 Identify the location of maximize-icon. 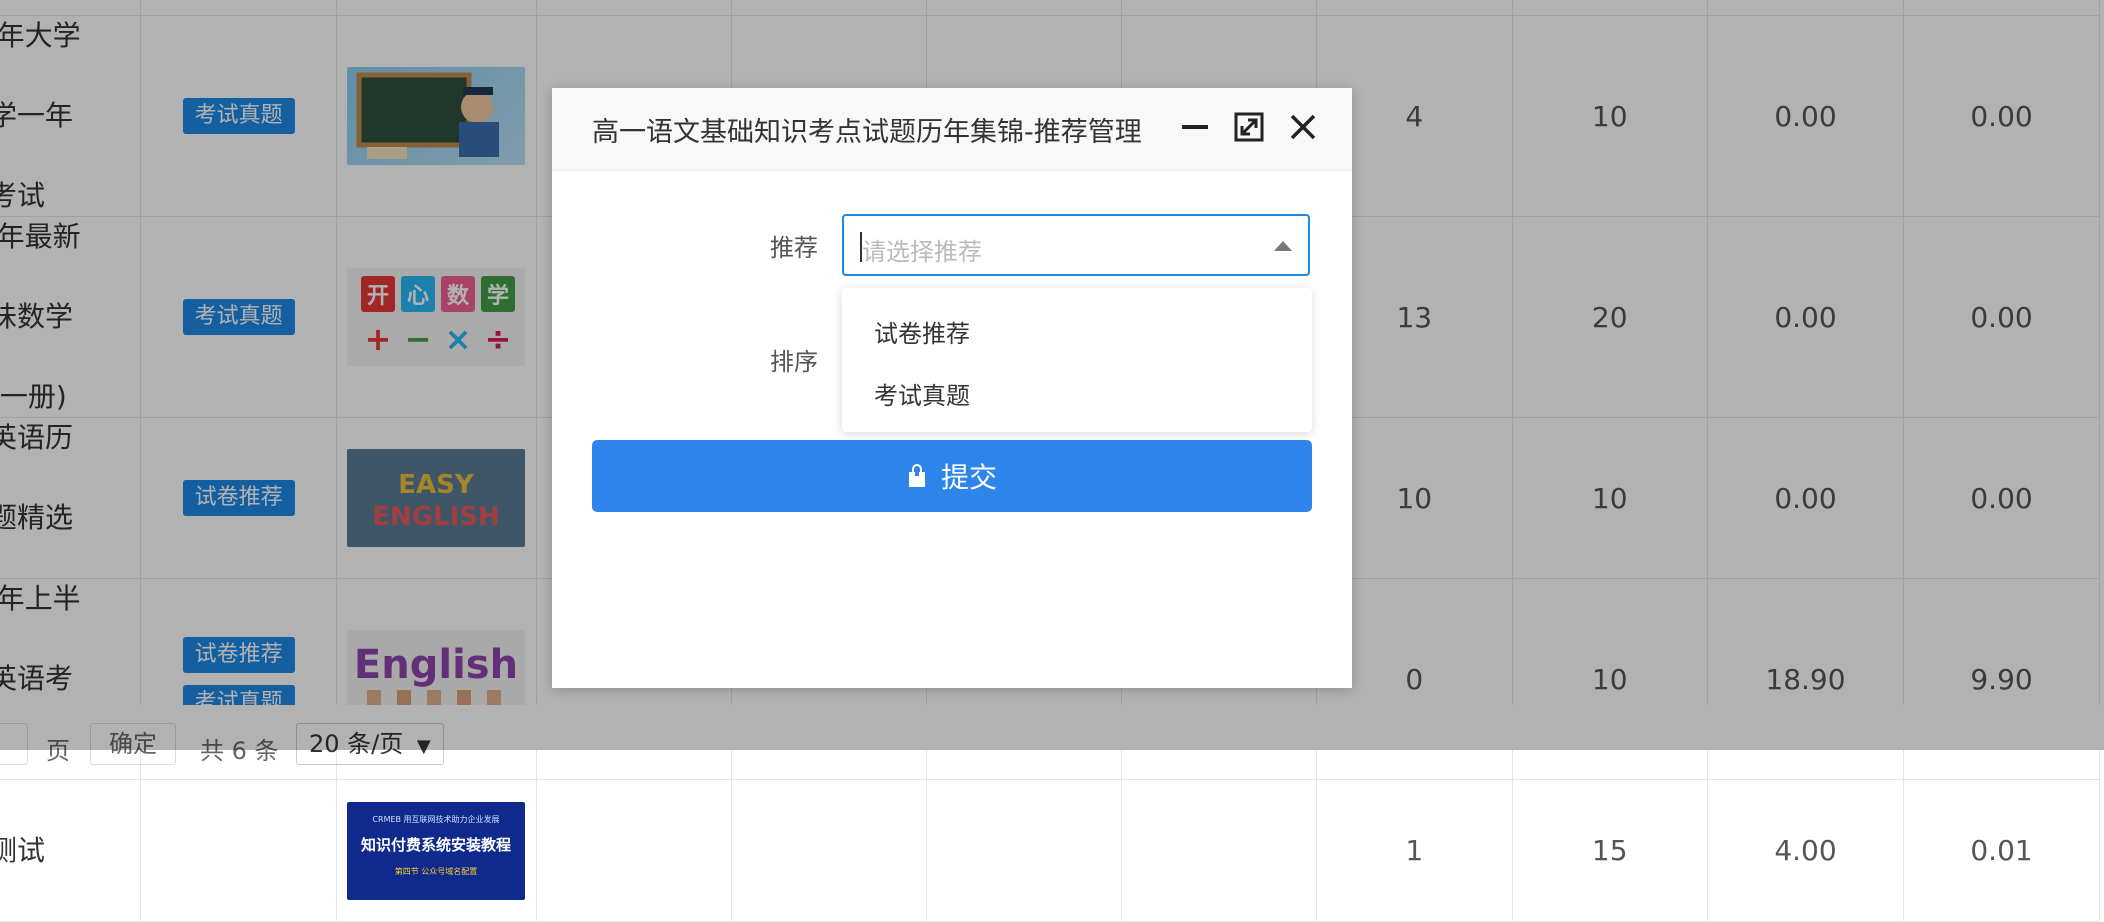
(1249, 127).